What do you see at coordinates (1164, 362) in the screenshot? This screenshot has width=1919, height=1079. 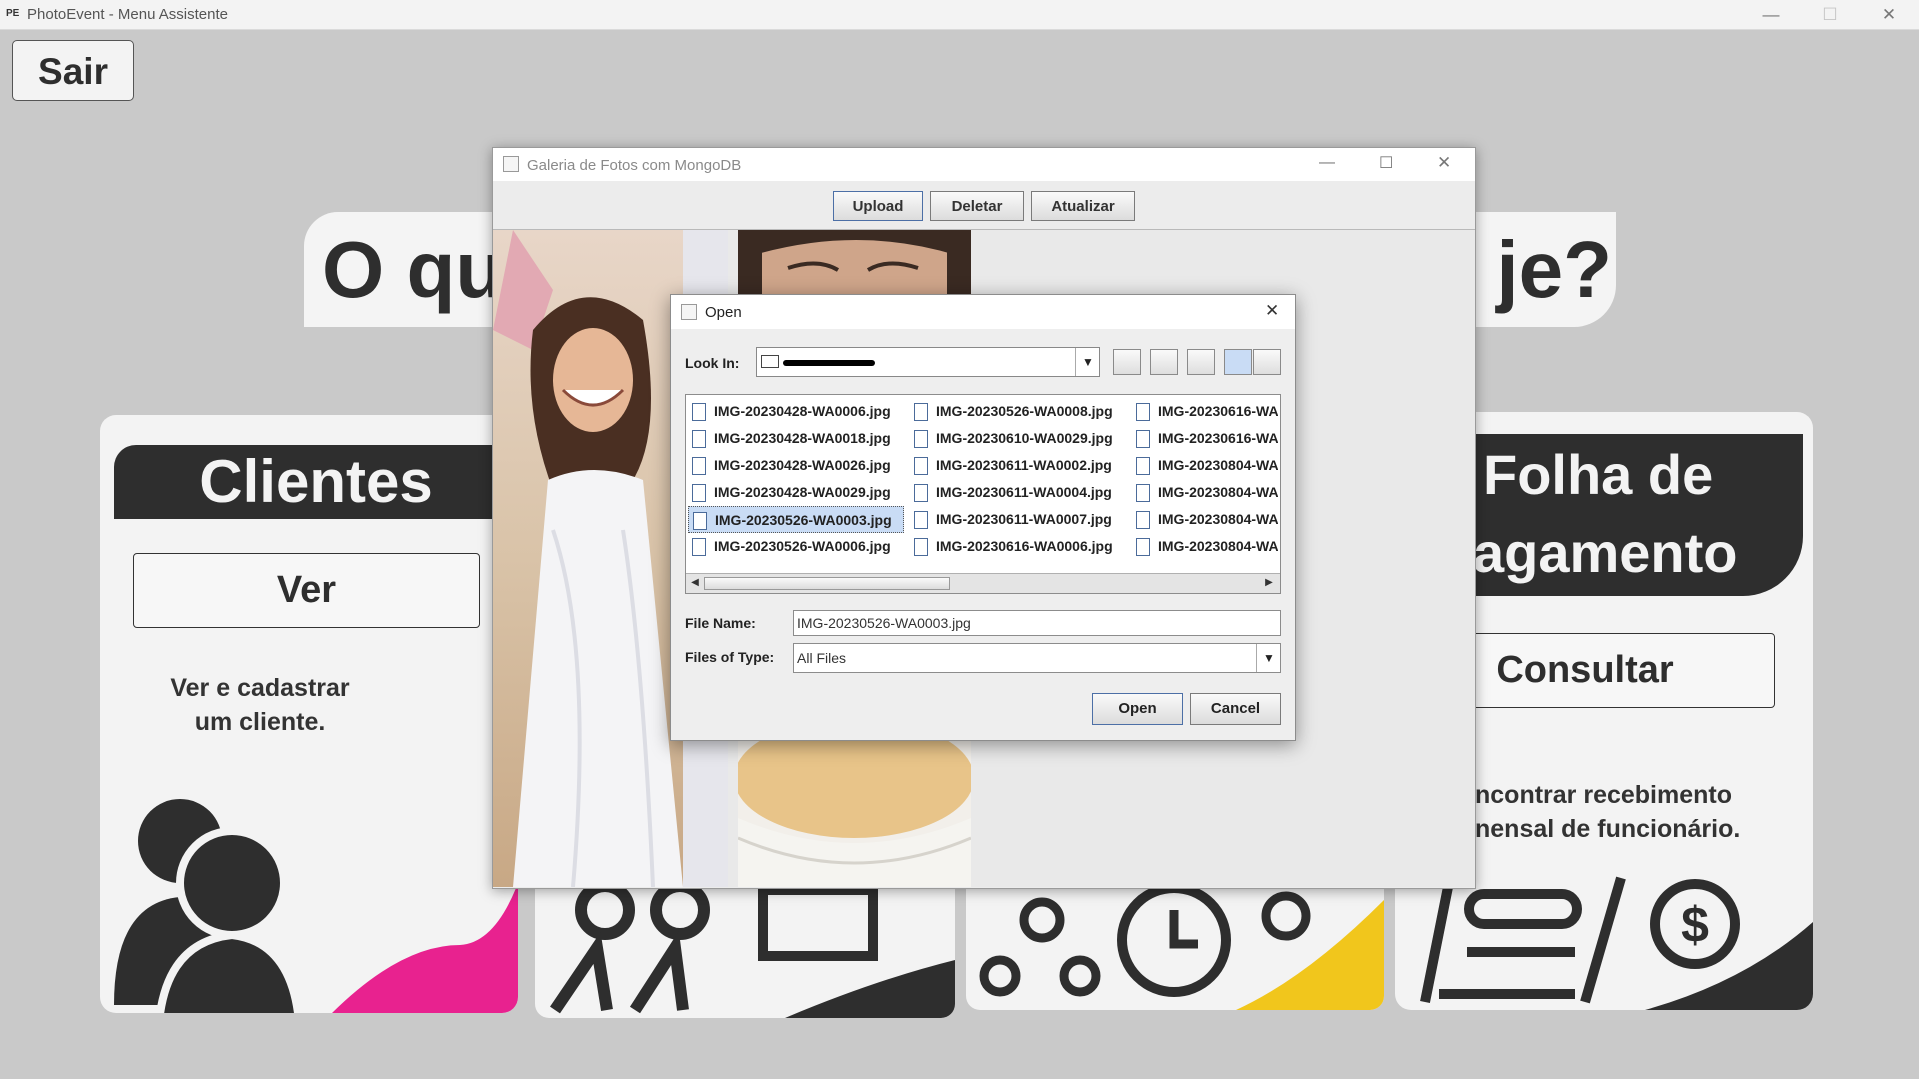 I see `home-folder-icon` at bounding box center [1164, 362].